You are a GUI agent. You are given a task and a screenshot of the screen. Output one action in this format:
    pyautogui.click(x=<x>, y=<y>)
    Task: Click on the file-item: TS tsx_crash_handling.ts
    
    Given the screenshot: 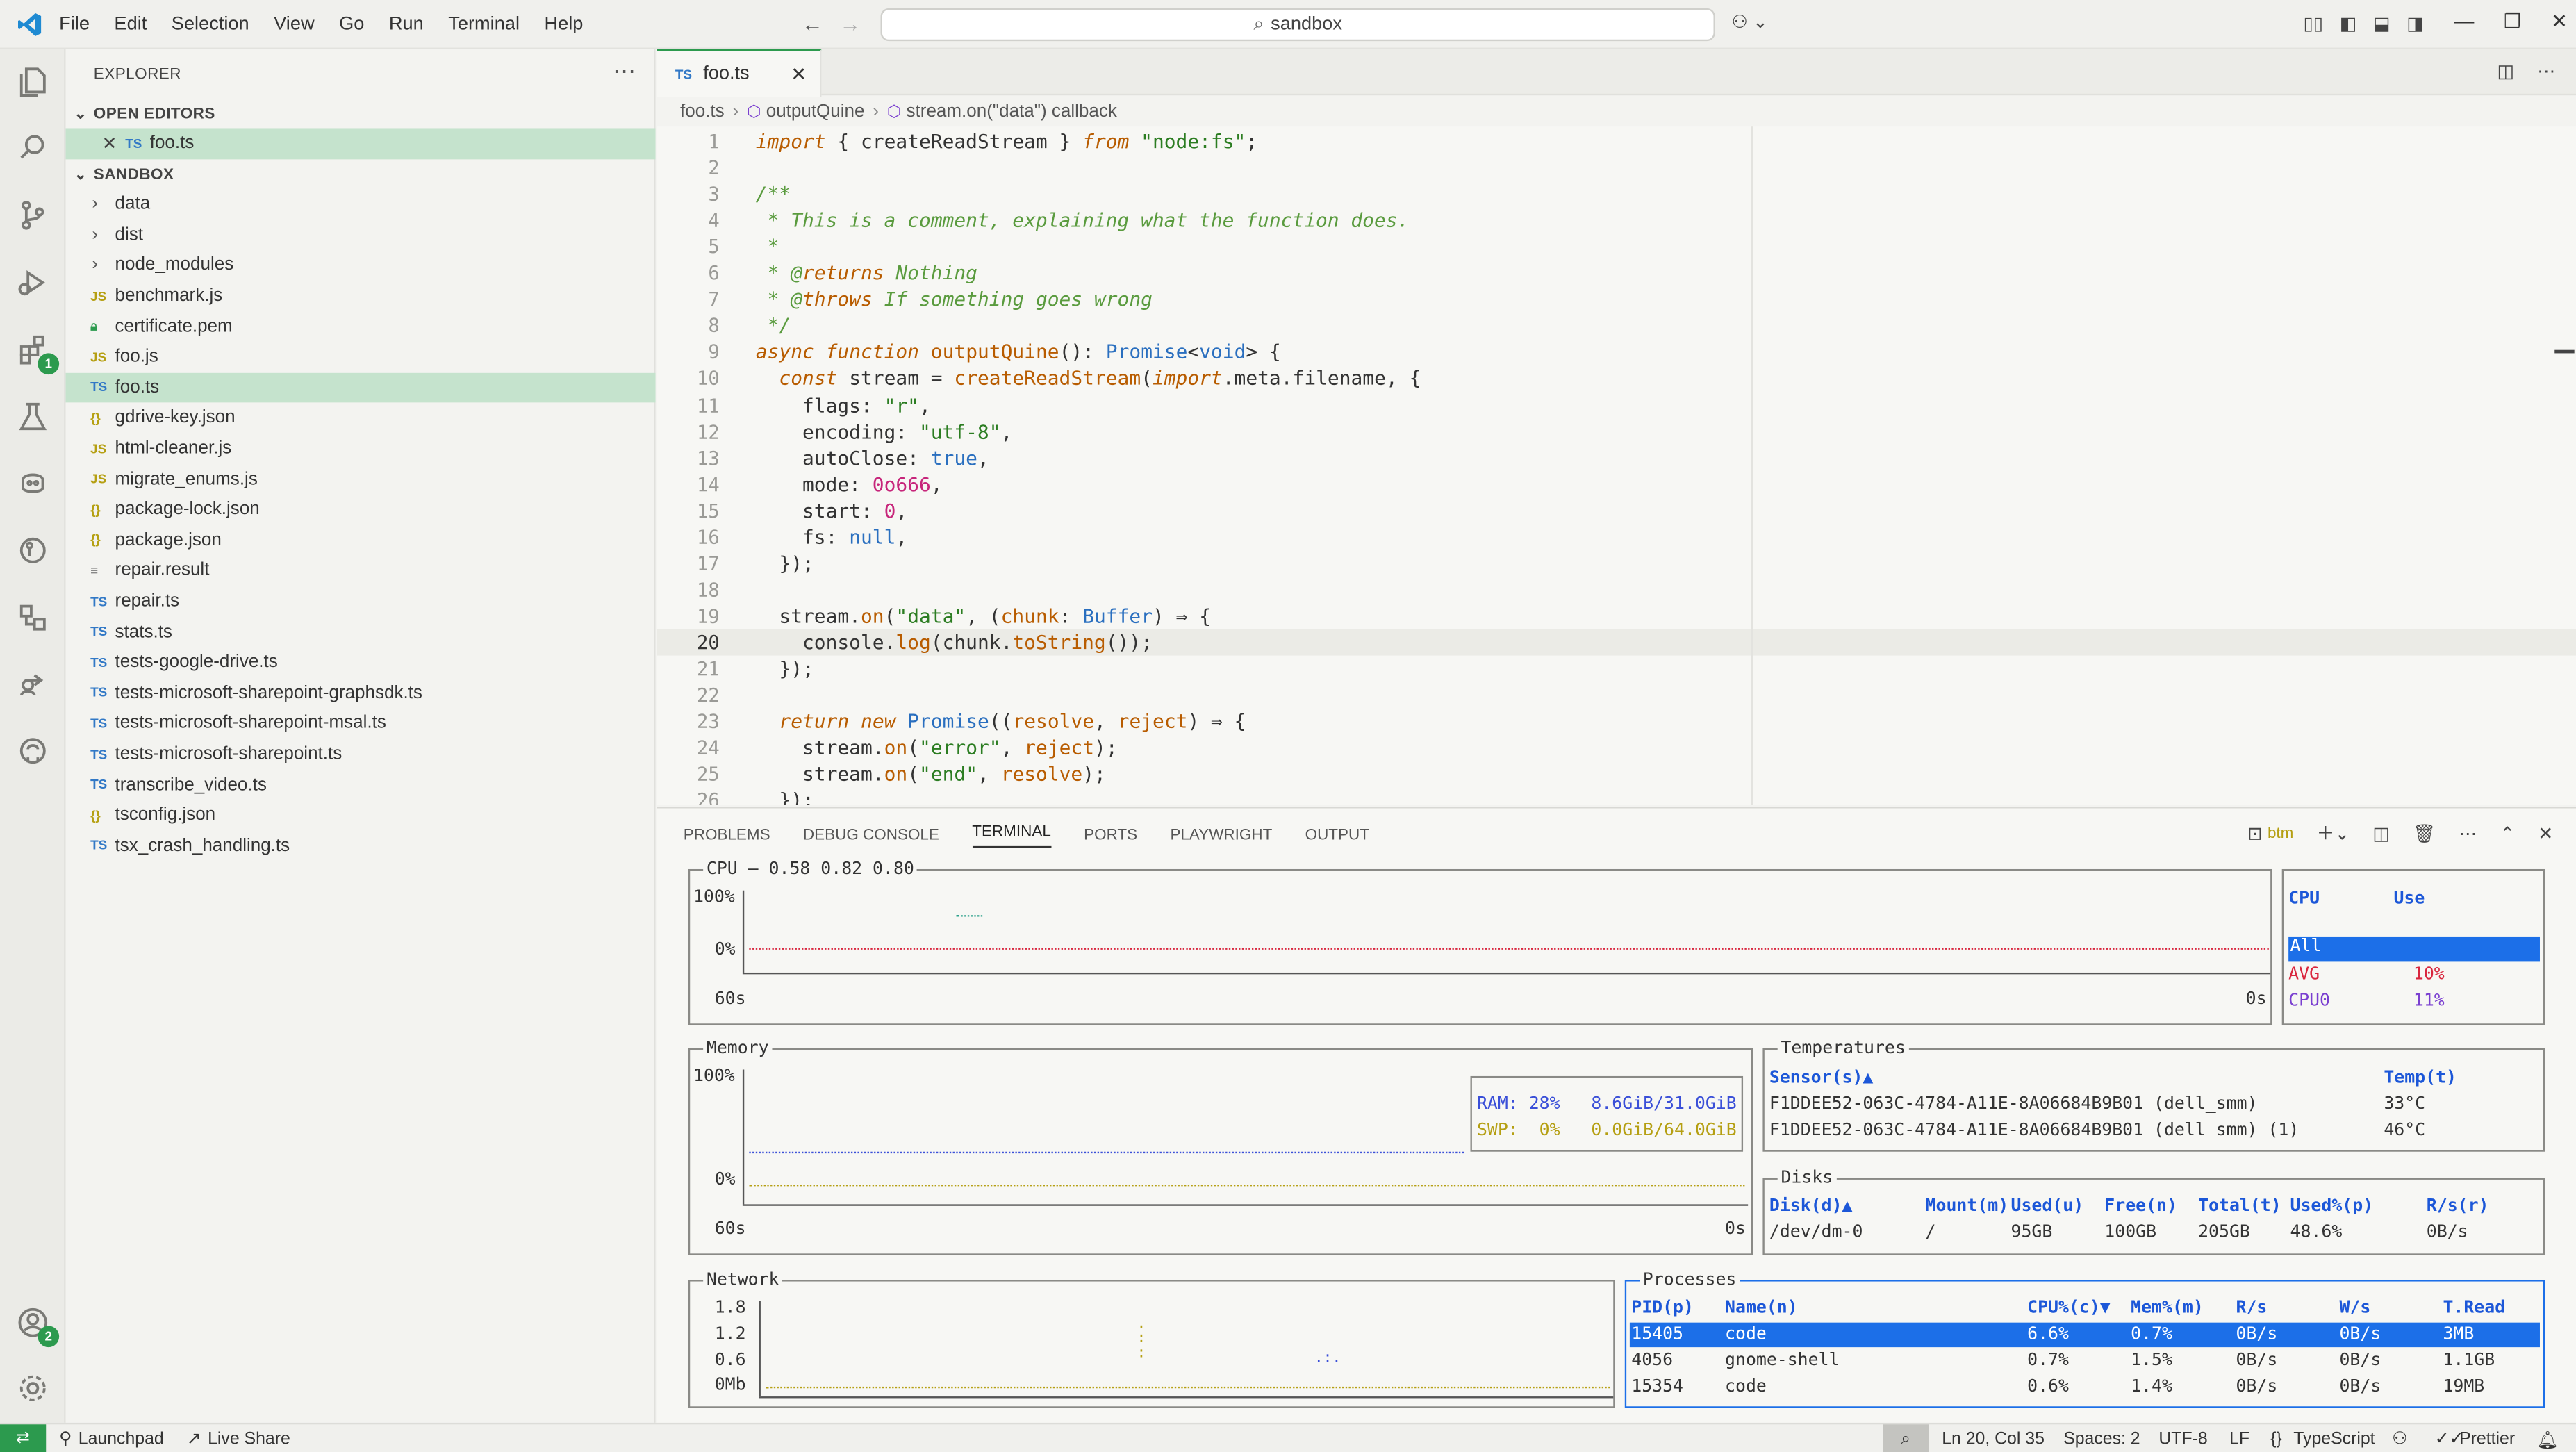 What is the action you would take?
    pyautogui.click(x=361, y=846)
    